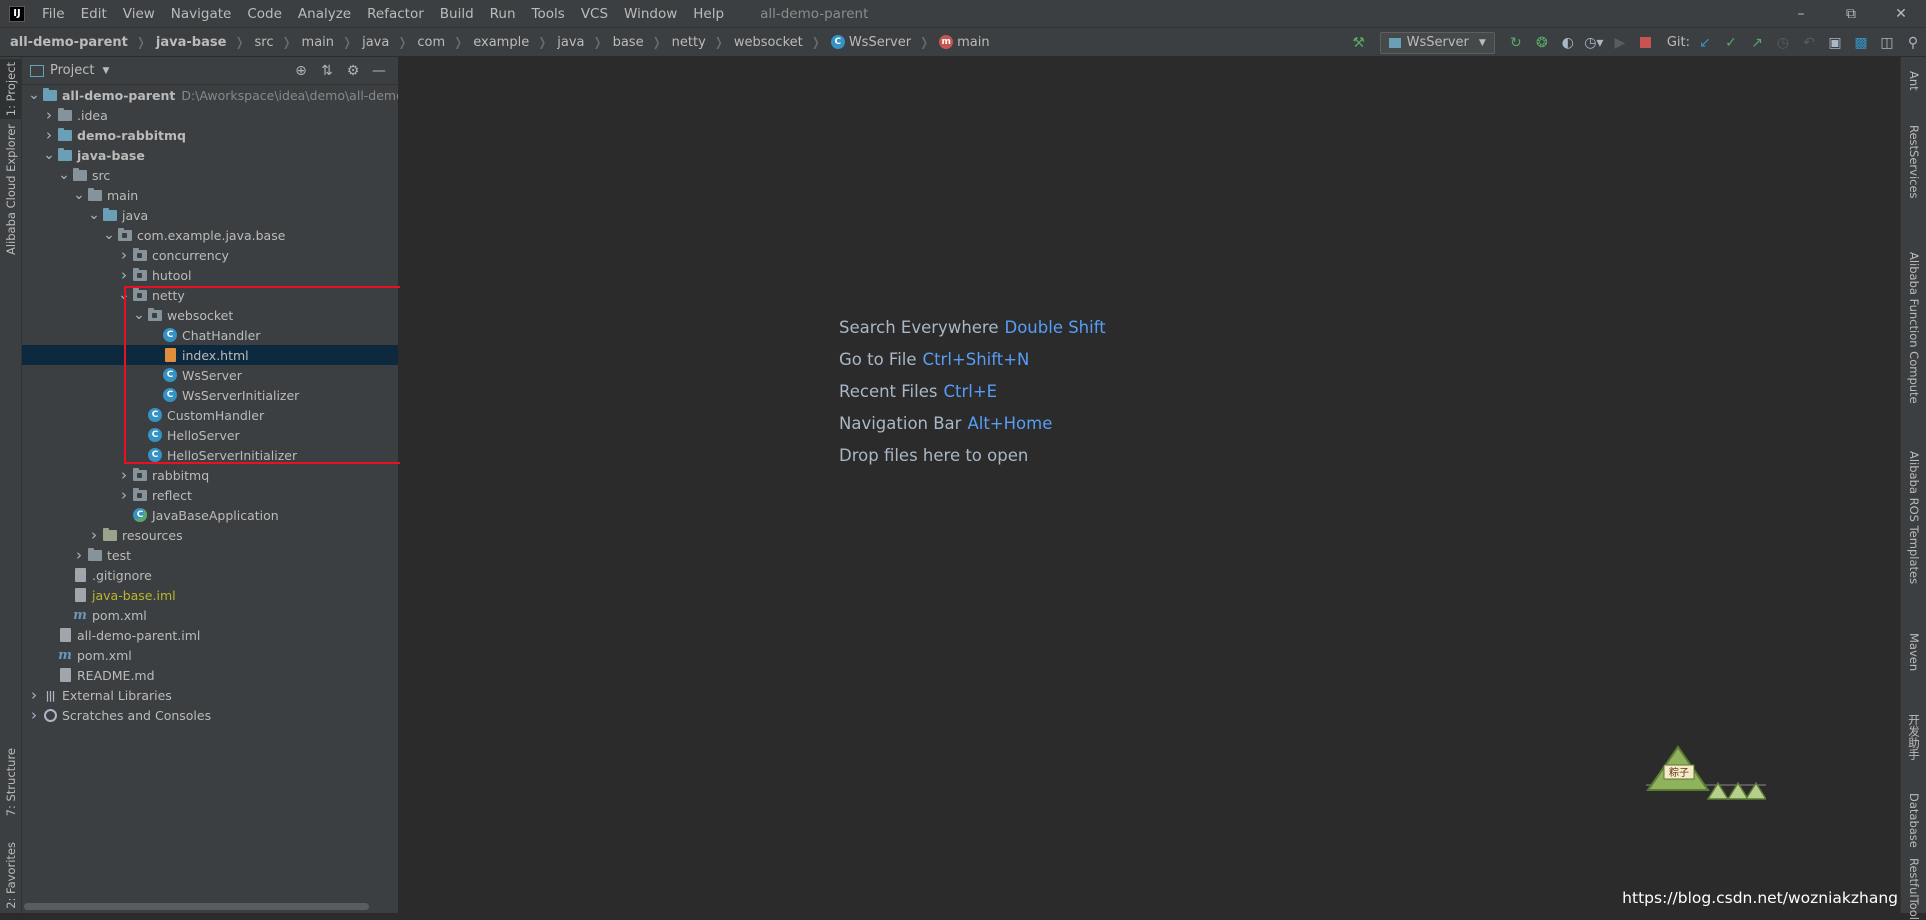  Describe the element at coordinates (632, 42) in the screenshot. I see `breadcrumb-item: base❭` at that location.